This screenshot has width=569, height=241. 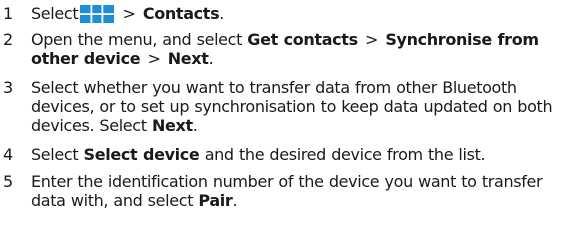 What do you see at coordinates (8, 181) in the screenshot?
I see `step-number: 5` at bounding box center [8, 181].